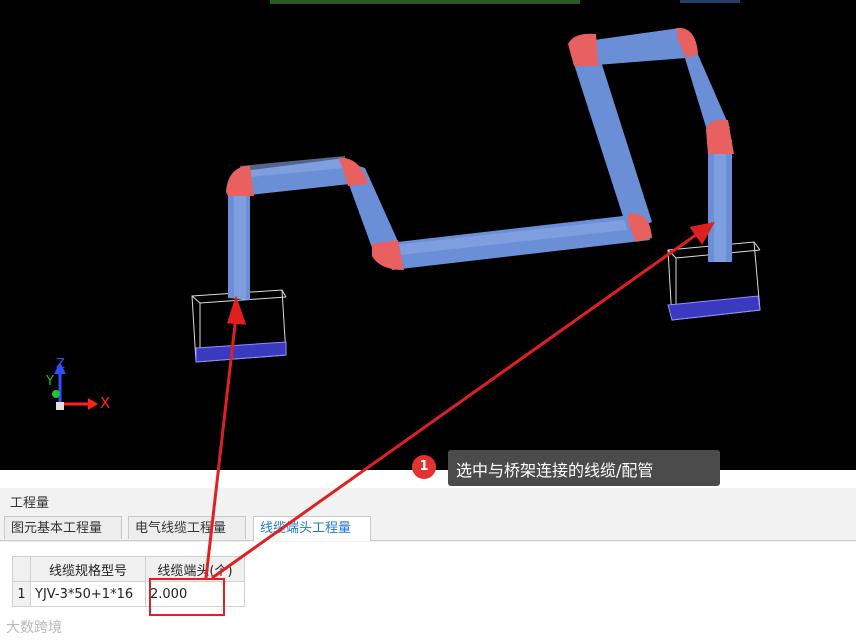 This screenshot has width=856, height=642. What do you see at coordinates (239, 326) in the screenshot?
I see `left-box` at bounding box center [239, 326].